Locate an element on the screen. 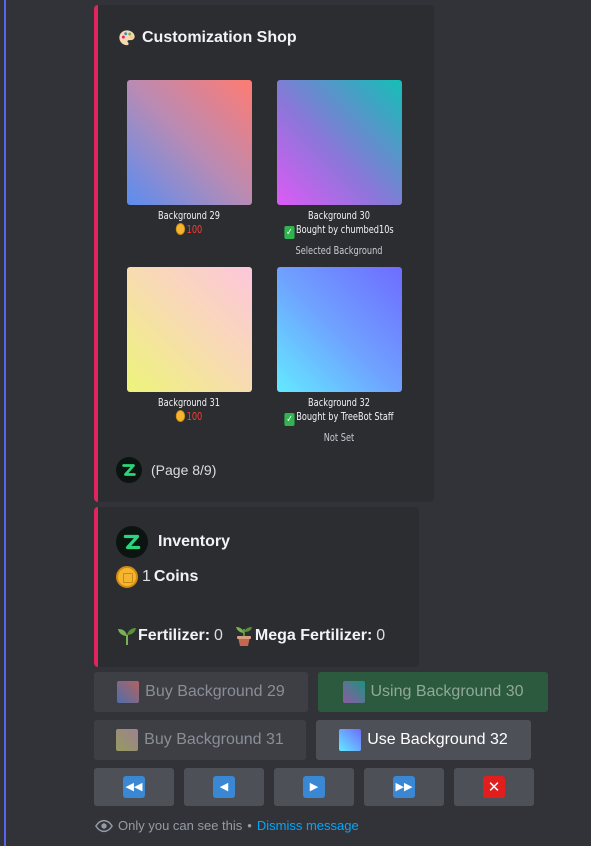 This screenshot has width=591, height=846. first-page-button: ◀◀ is located at coordinates (134, 787).